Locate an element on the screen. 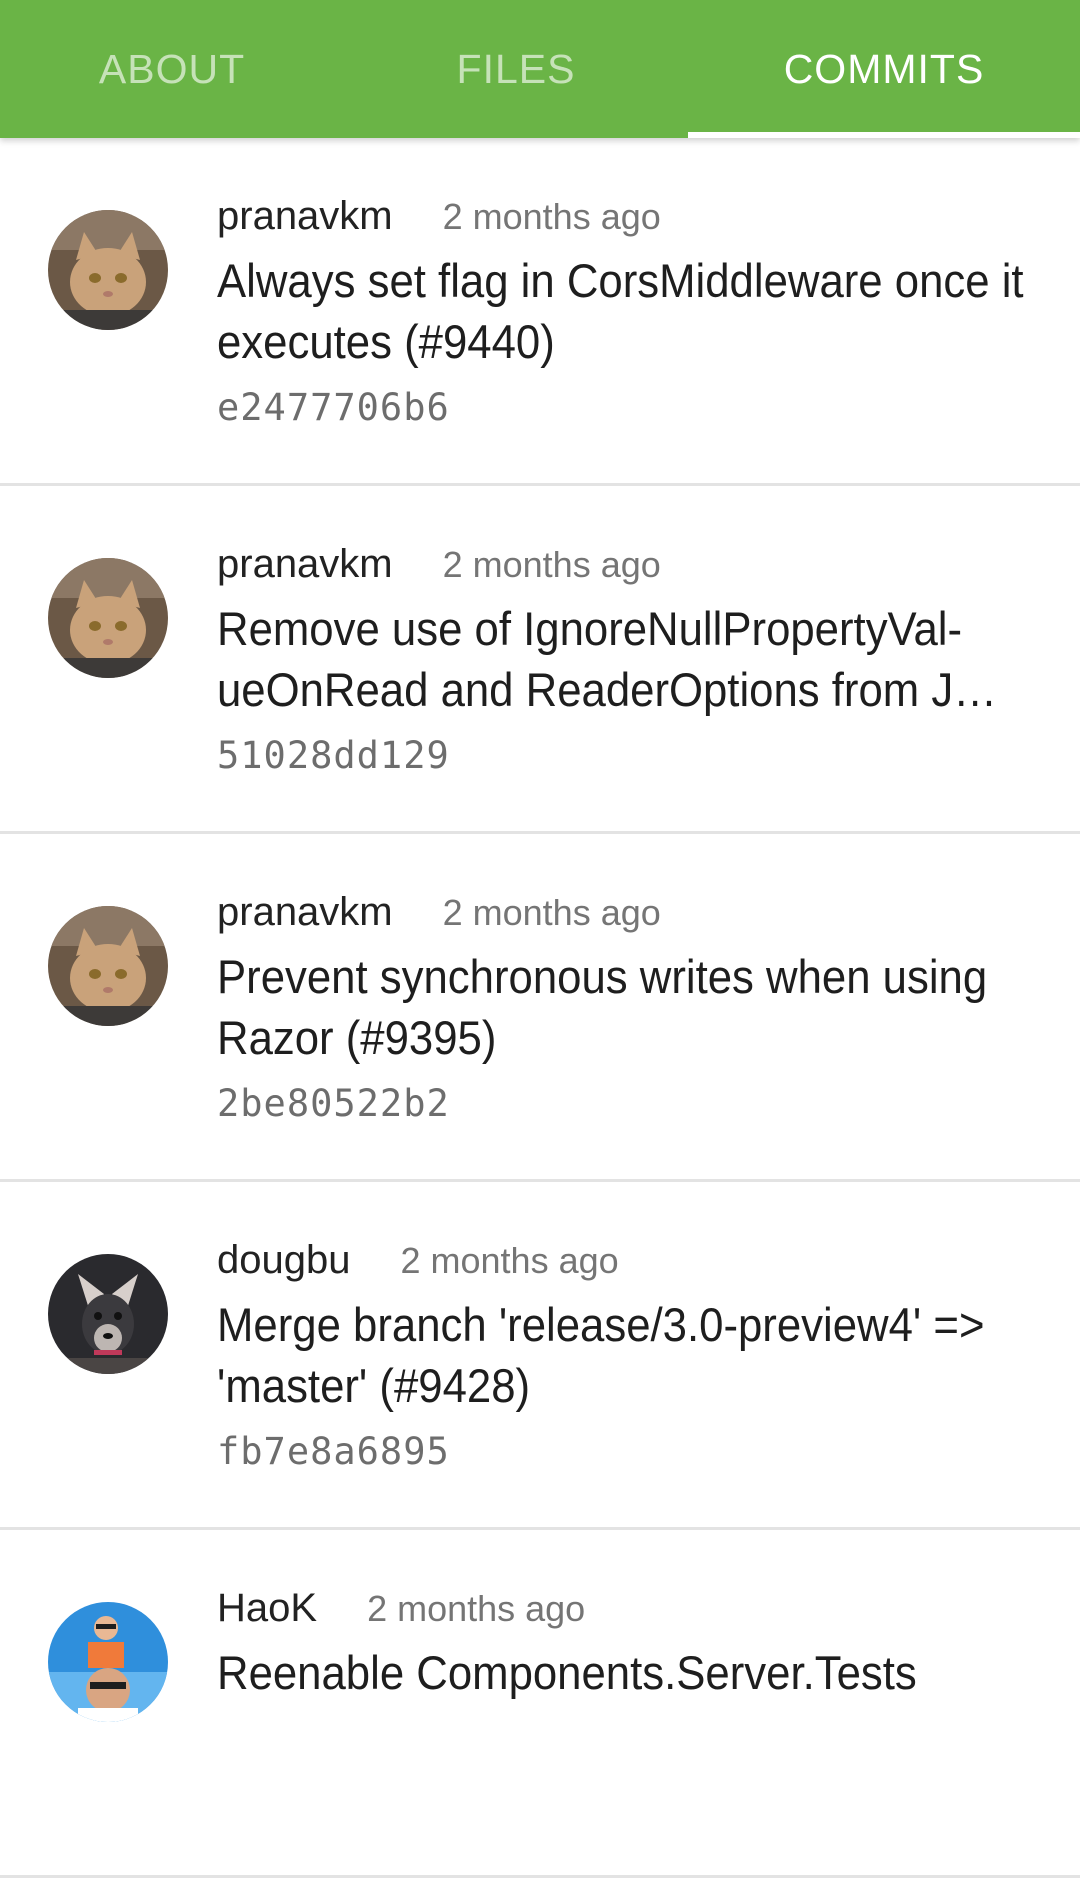 The image size is (1080, 1878). commit-message: Reenable Components.Server.Tests is located at coordinates (567, 1672).